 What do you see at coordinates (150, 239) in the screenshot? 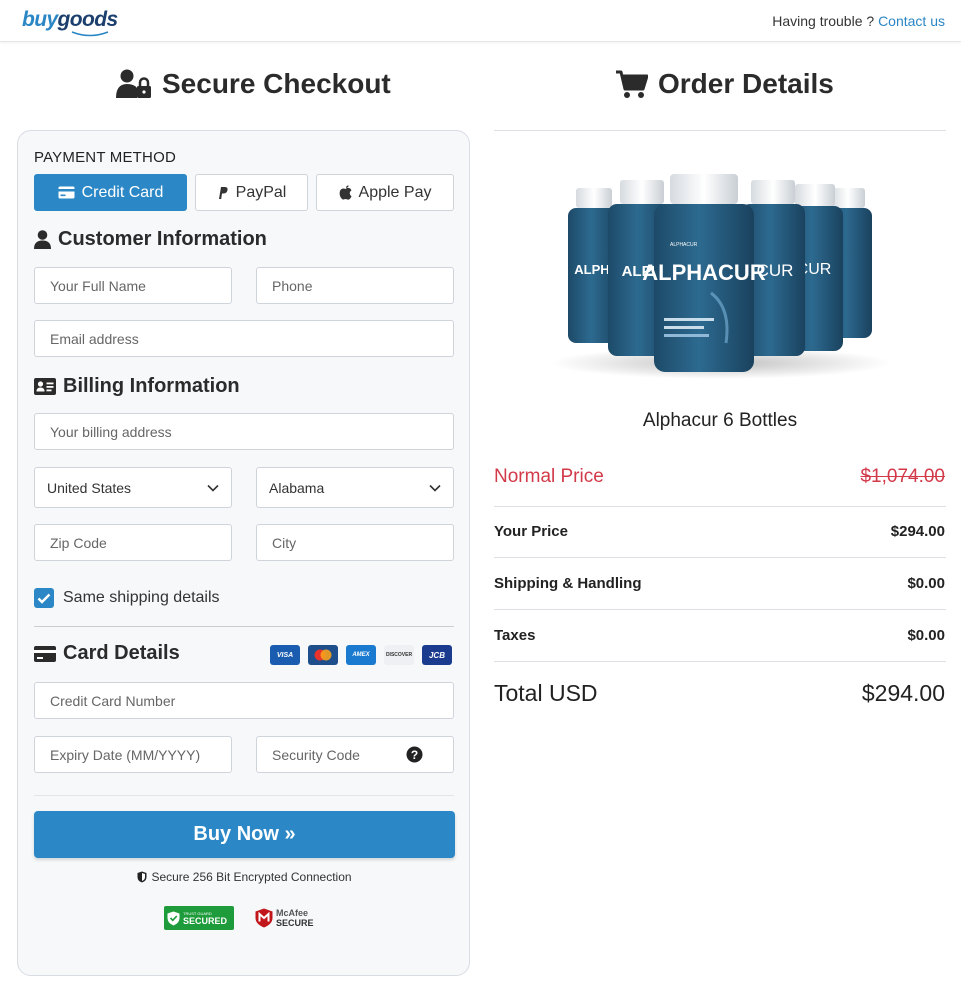
I see `customer-information-heading: Customer Information` at bounding box center [150, 239].